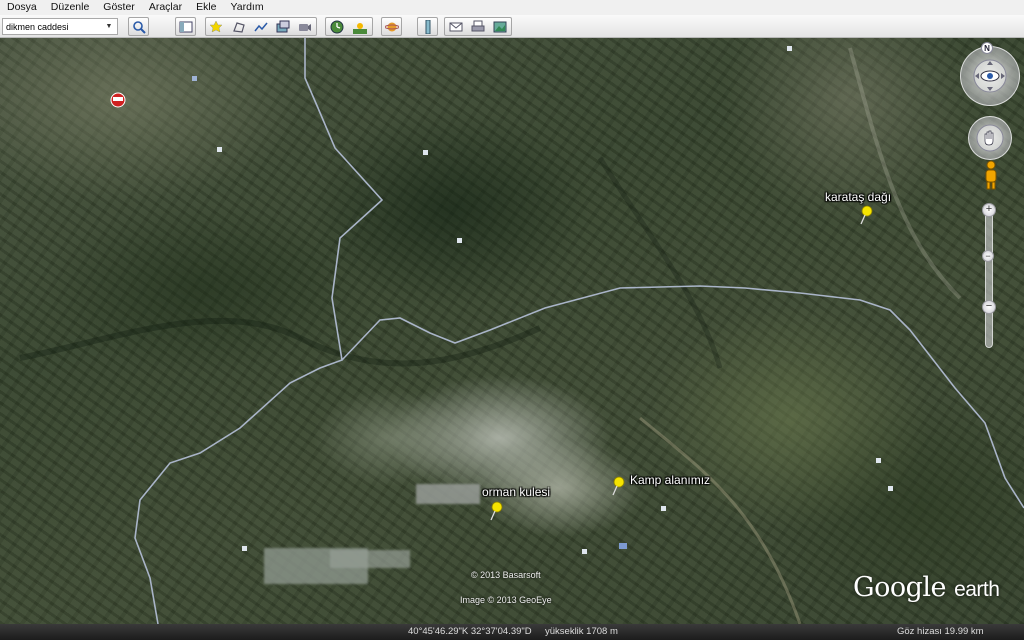  I want to click on zoom-slider-track, so click(989, 278).